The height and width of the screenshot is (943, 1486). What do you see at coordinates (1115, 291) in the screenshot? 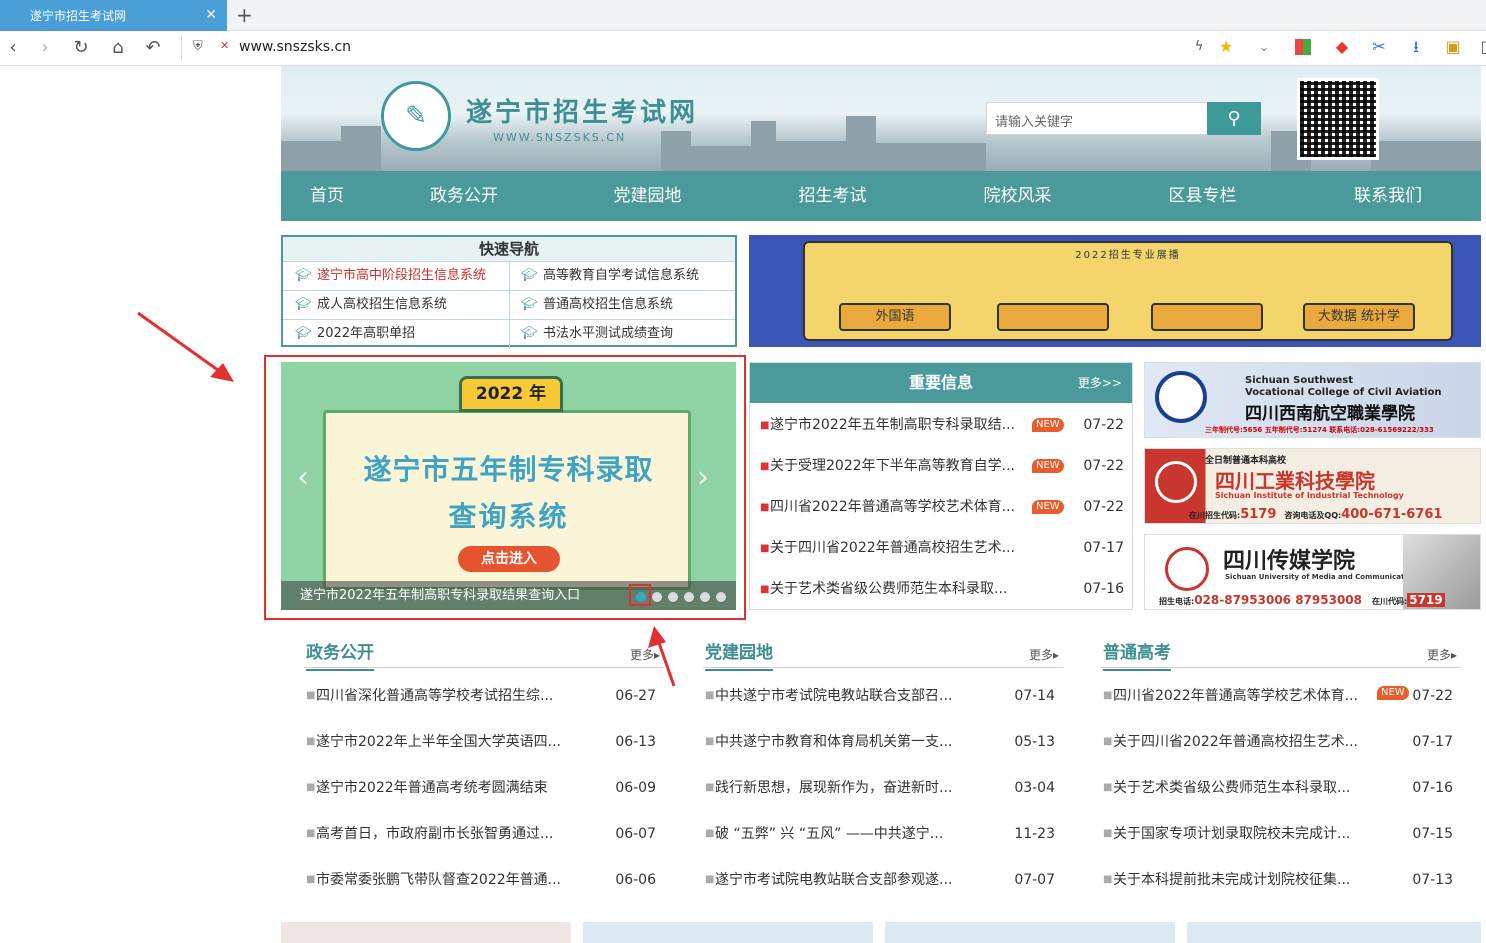
I see `promo-banner: 2022招生专业展播 外国语 大数据 统计学` at bounding box center [1115, 291].